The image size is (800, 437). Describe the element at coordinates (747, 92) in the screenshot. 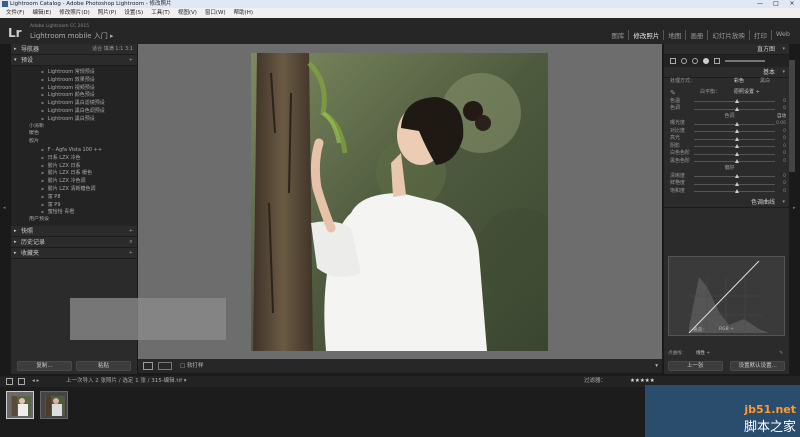

I see `wb-select: 原照设置 ÷` at that location.